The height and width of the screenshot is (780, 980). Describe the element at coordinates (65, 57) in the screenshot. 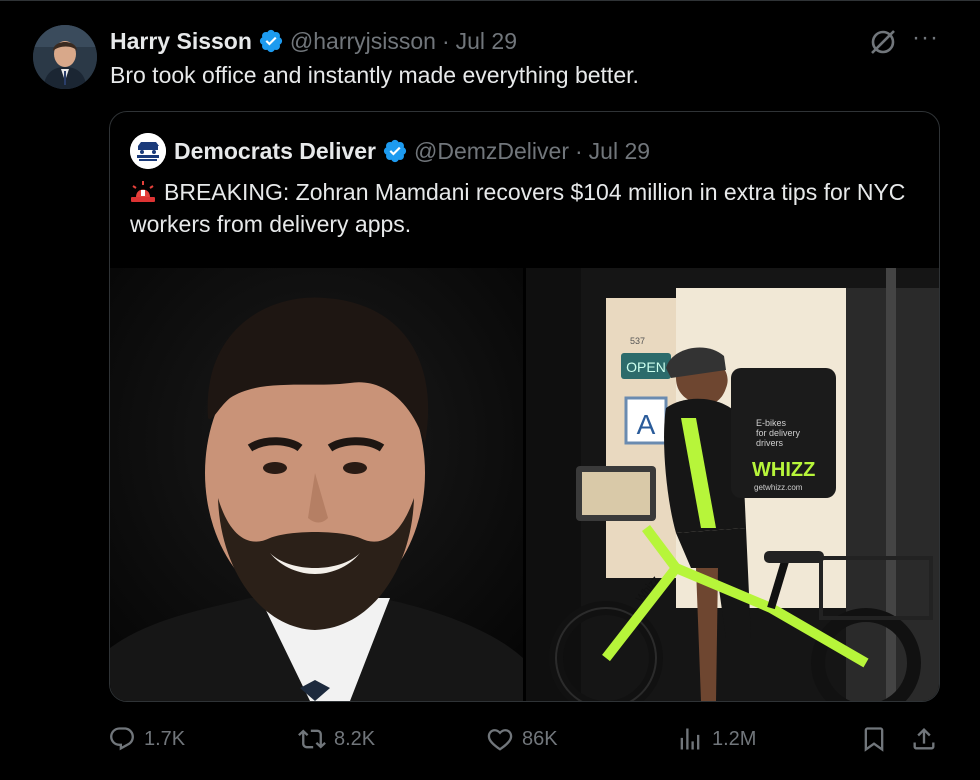

I see `author-avatar` at that location.